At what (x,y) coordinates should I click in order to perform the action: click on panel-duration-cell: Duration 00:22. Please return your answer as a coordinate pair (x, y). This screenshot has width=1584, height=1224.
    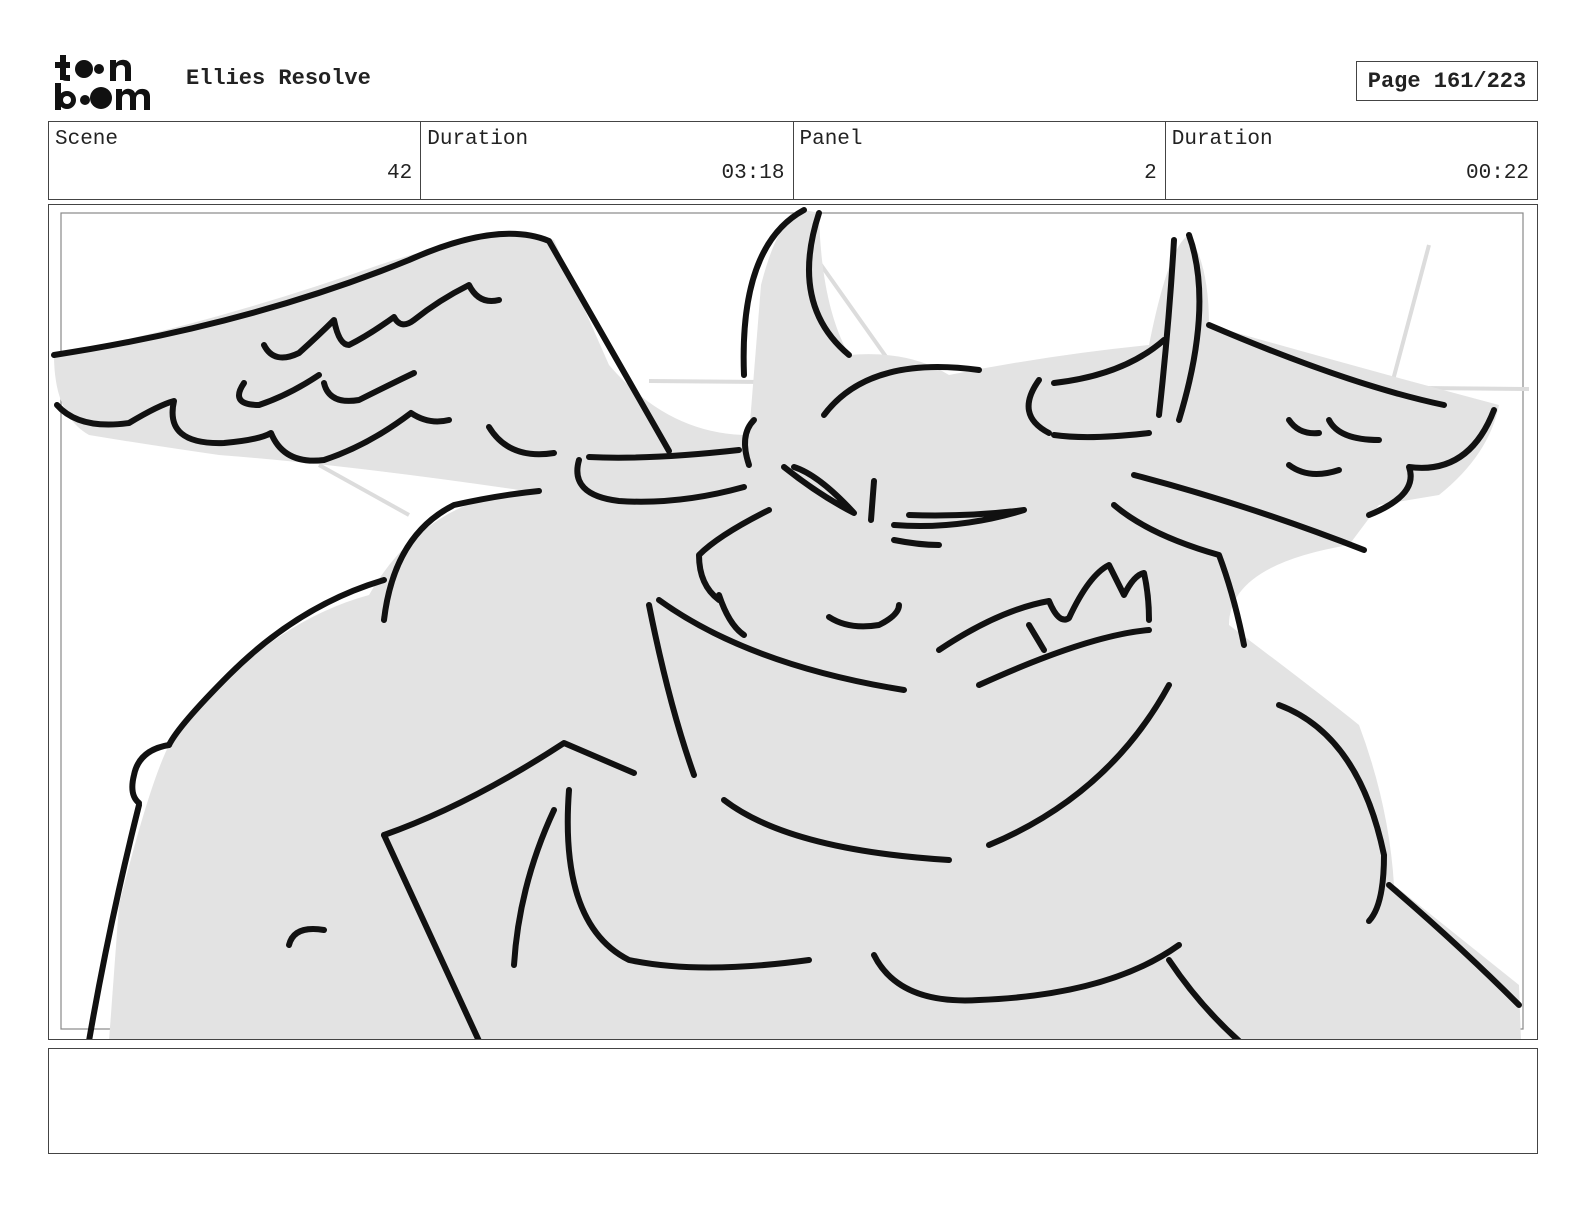
    Looking at the image, I should click on (1351, 160).